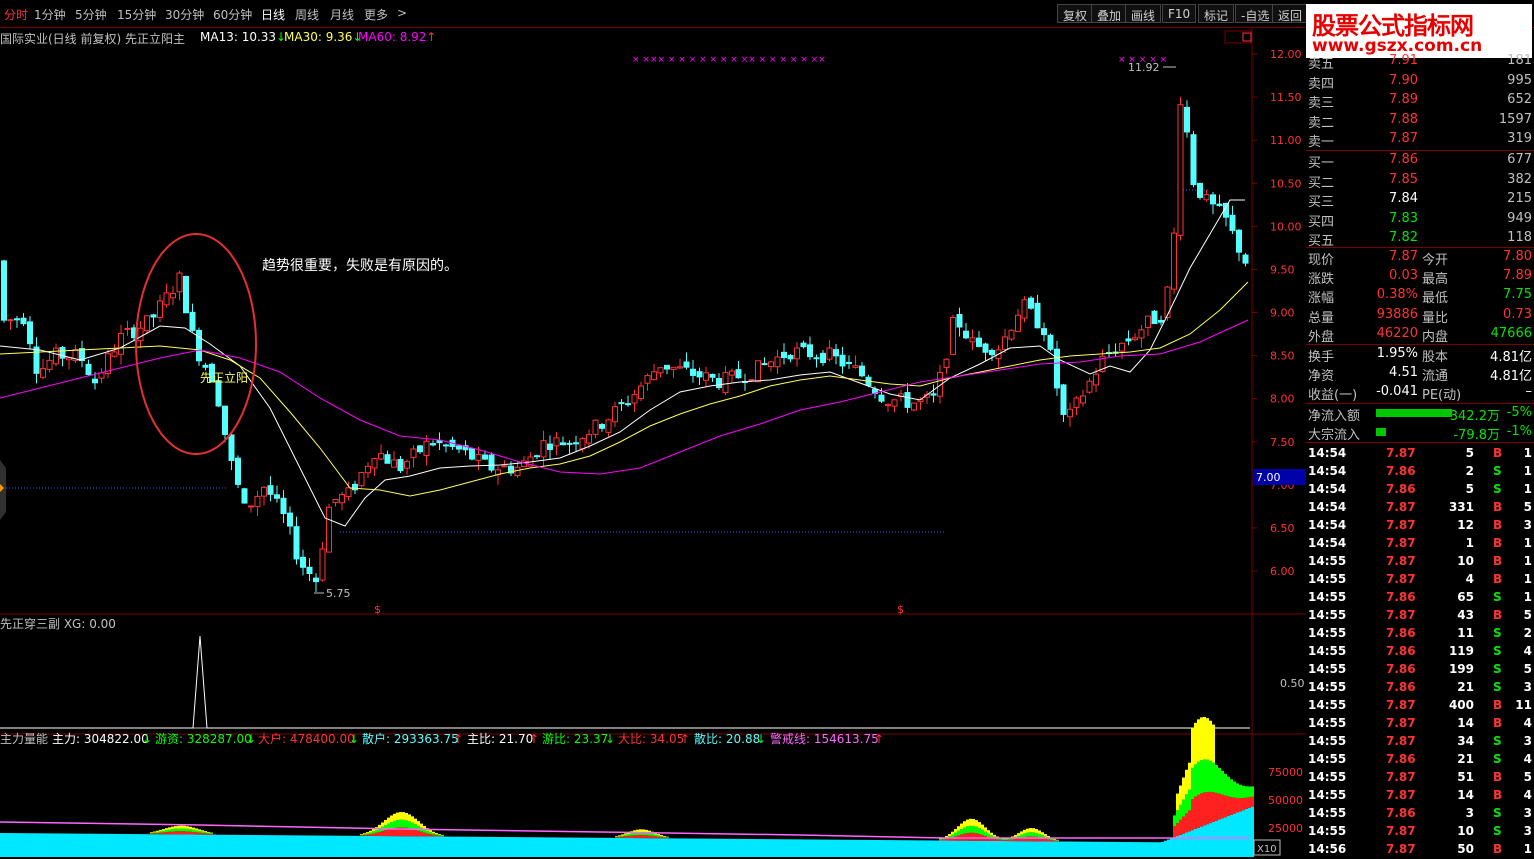  I want to click on tick-row: 14:55 7.87 34 S 3, so click(1420, 742).